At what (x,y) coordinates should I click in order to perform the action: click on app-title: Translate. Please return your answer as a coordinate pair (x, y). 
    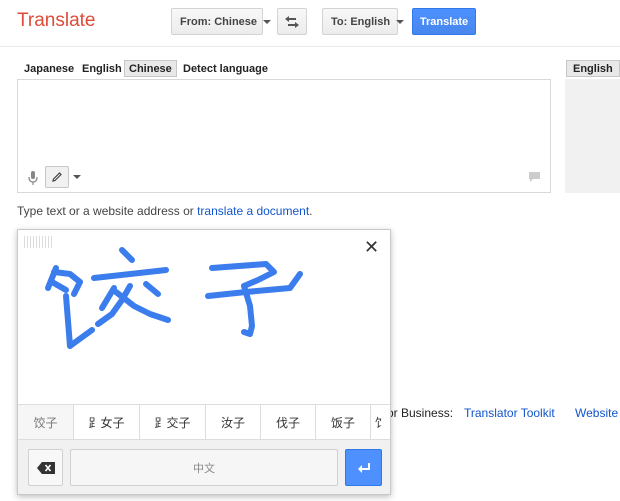
    Looking at the image, I should click on (56, 20).